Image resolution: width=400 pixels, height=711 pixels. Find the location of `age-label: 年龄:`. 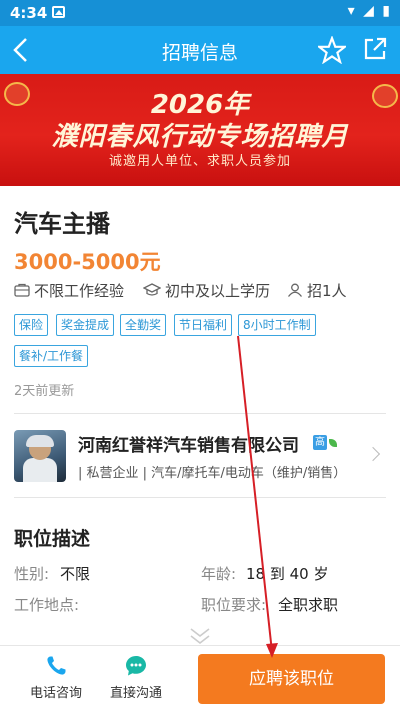

age-label: 年龄: is located at coordinates (219, 574).